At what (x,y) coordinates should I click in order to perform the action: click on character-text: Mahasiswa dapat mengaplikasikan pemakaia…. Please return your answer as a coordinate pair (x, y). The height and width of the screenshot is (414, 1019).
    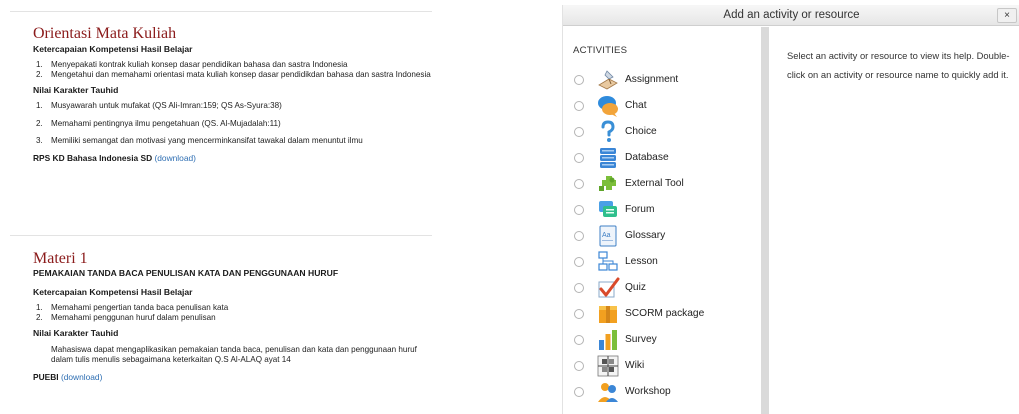
    Looking at the image, I should click on (234, 354).